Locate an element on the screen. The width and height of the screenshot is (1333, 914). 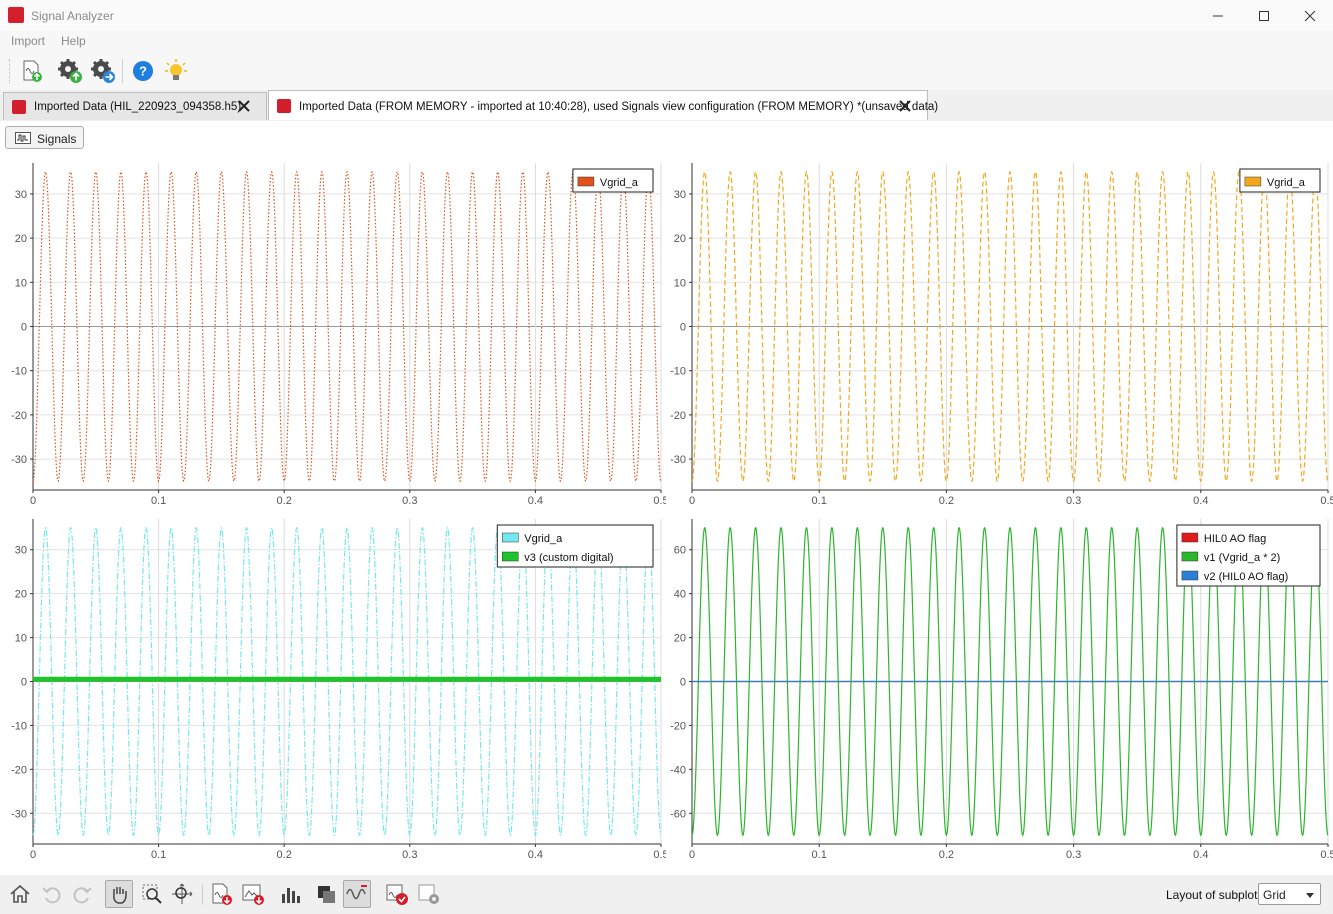
main-toolbar: ? is located at coordinates (666, 71).